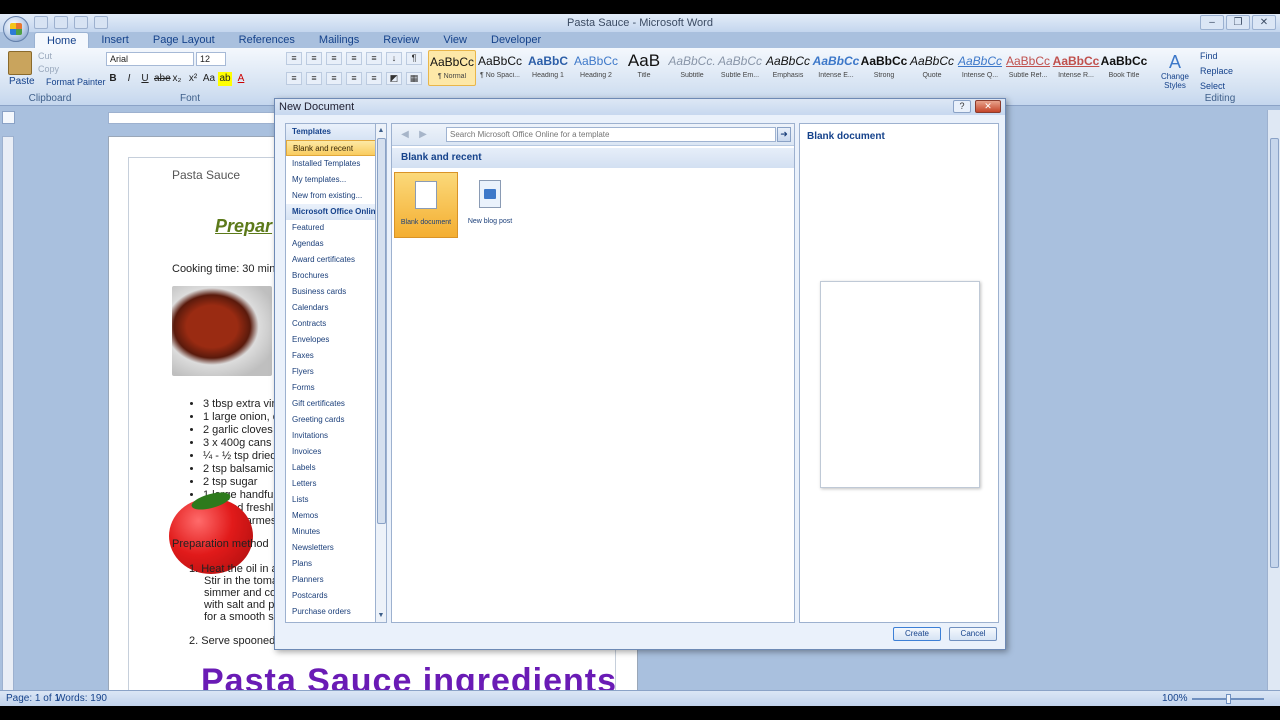 Image resolution: width=1280 pixels, height=720 pixels. Describe the element at coordinates (336, 388) in the screenshot. I see `category-item: Forms` at that location.